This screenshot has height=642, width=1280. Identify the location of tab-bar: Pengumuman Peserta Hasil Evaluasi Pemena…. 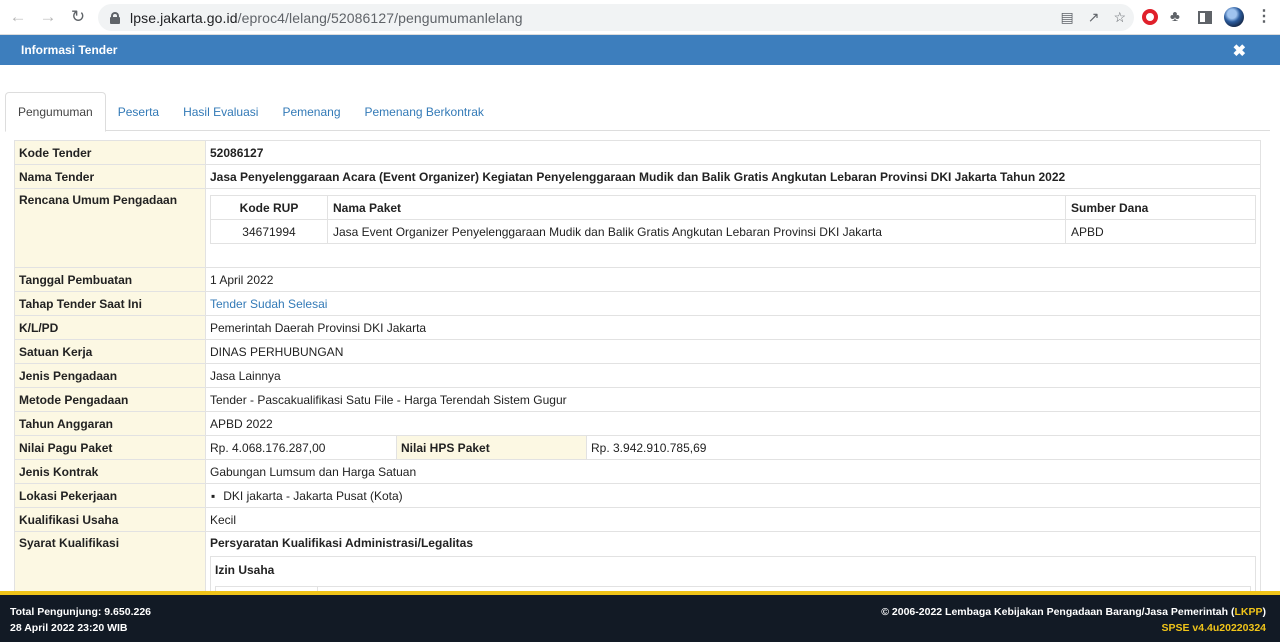
(637, 112).